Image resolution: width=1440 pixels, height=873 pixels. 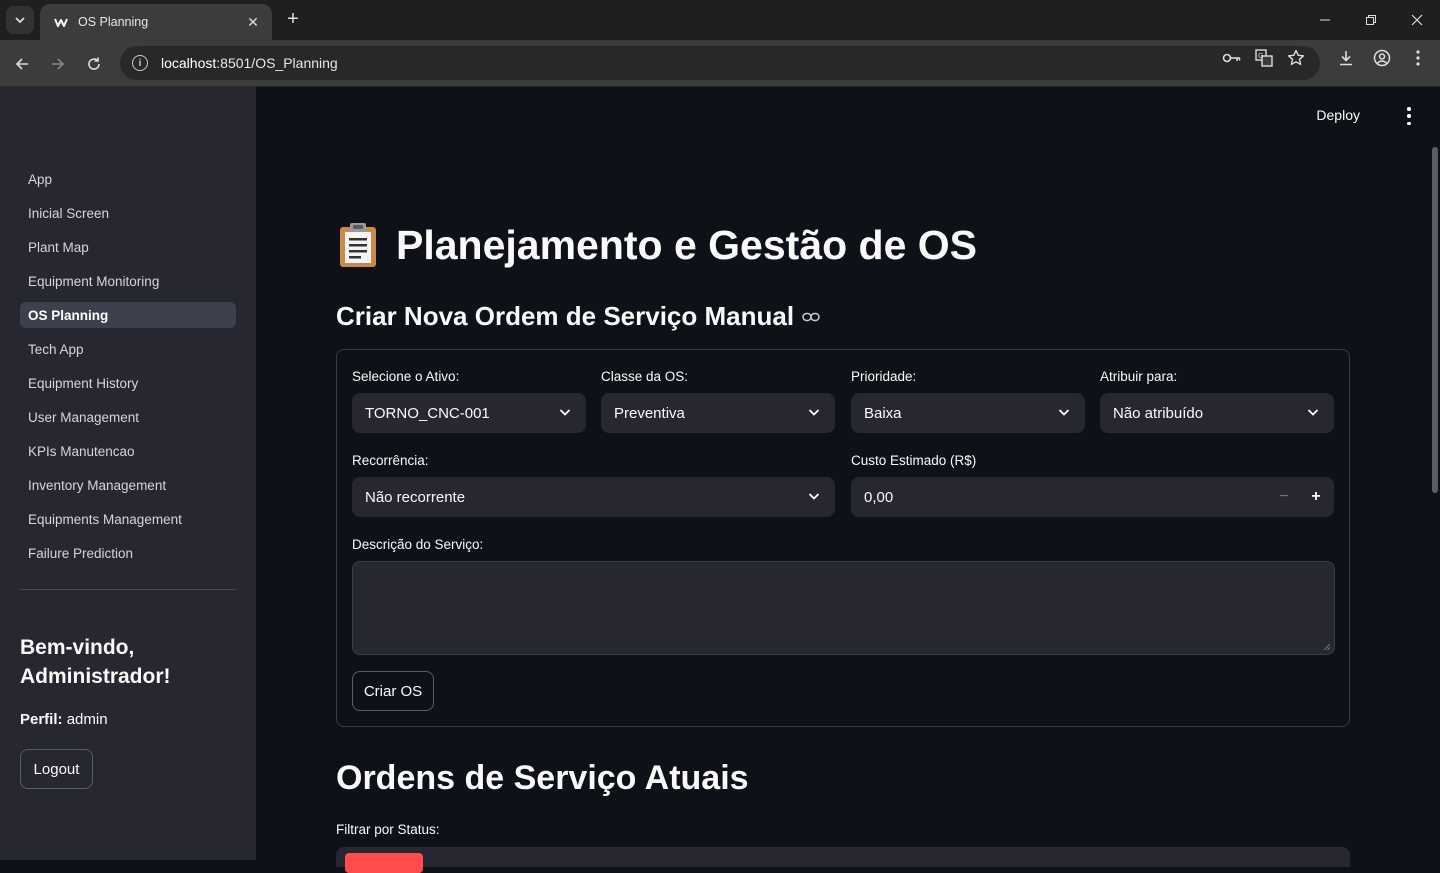 What do you see at coordinates (1232, 58) in the screenshot?
I see `password-key-icon` at bounding box center [1232, 58].